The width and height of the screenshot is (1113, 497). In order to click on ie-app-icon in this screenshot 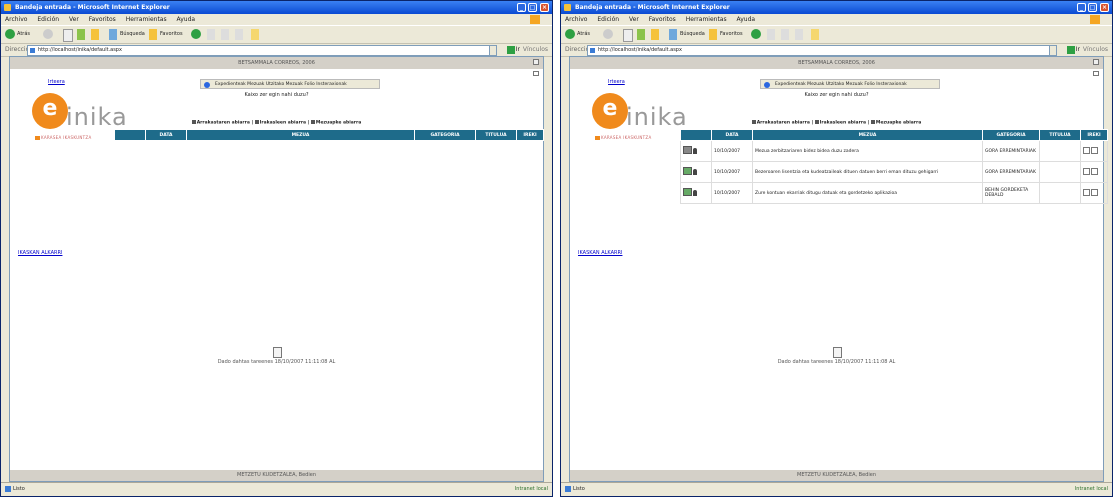, I will do `click(7, 7)`.